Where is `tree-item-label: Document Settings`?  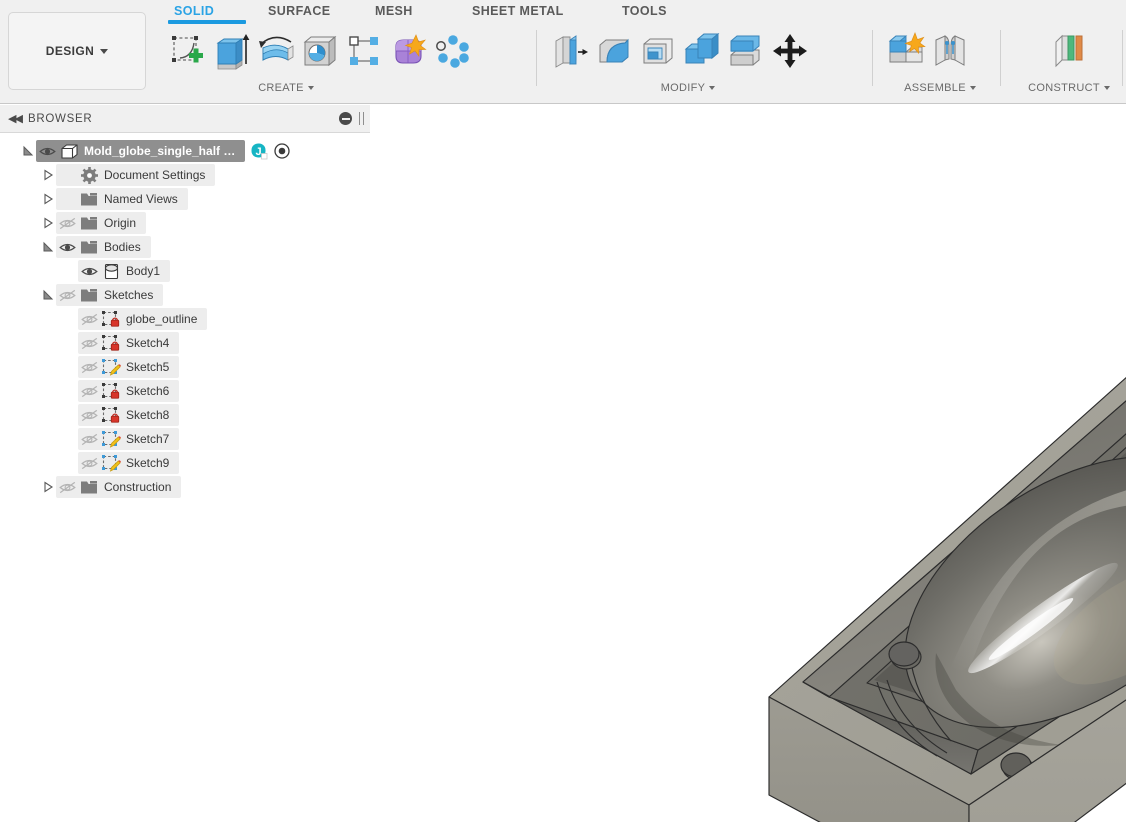
tree-item-label: Document Settings is located at coordinates (155, 175).